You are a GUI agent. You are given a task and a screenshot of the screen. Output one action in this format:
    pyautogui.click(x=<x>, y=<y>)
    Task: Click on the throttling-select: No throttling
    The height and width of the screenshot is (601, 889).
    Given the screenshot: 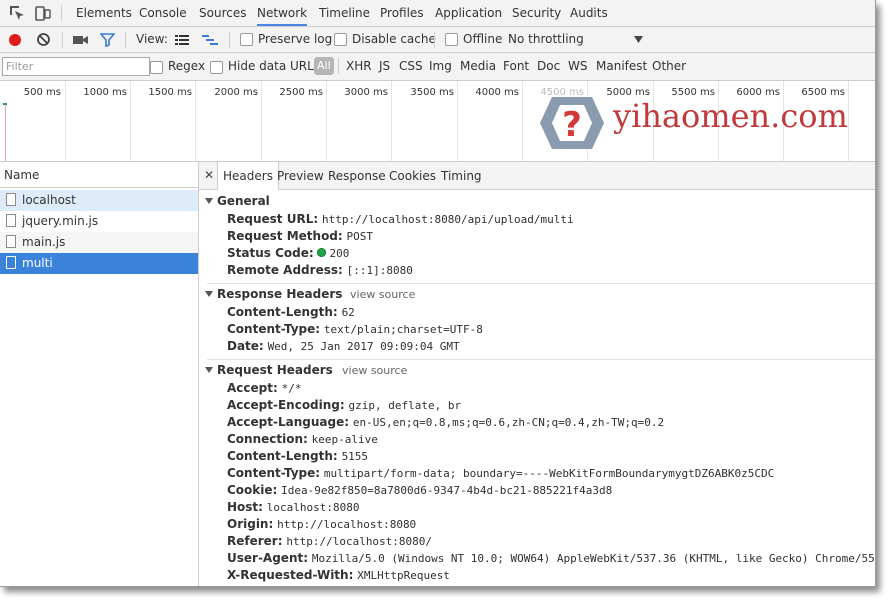 What is the action you would take?
    pyautogui.click(x=546, y=39)
    